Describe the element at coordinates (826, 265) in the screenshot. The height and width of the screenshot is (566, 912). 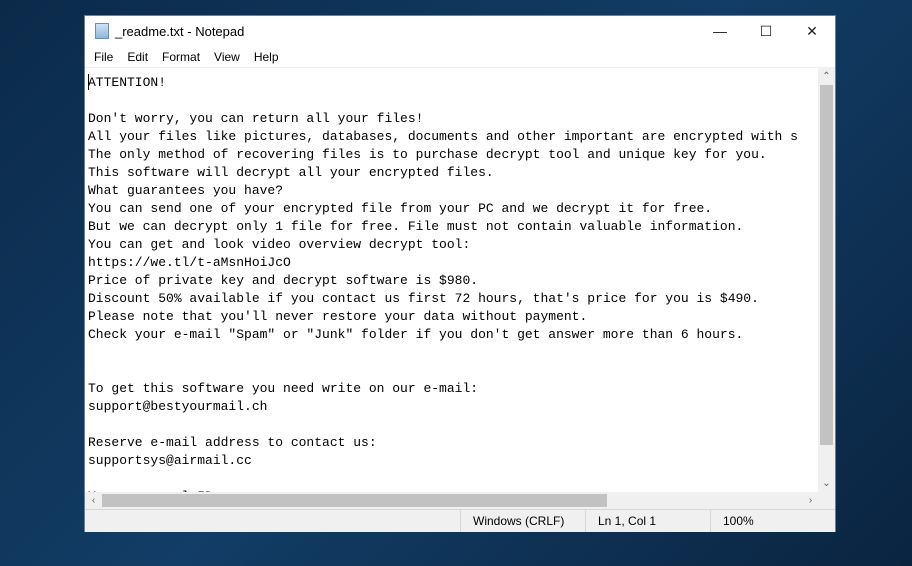
I see `vertical-scroll-thumb` at that location.